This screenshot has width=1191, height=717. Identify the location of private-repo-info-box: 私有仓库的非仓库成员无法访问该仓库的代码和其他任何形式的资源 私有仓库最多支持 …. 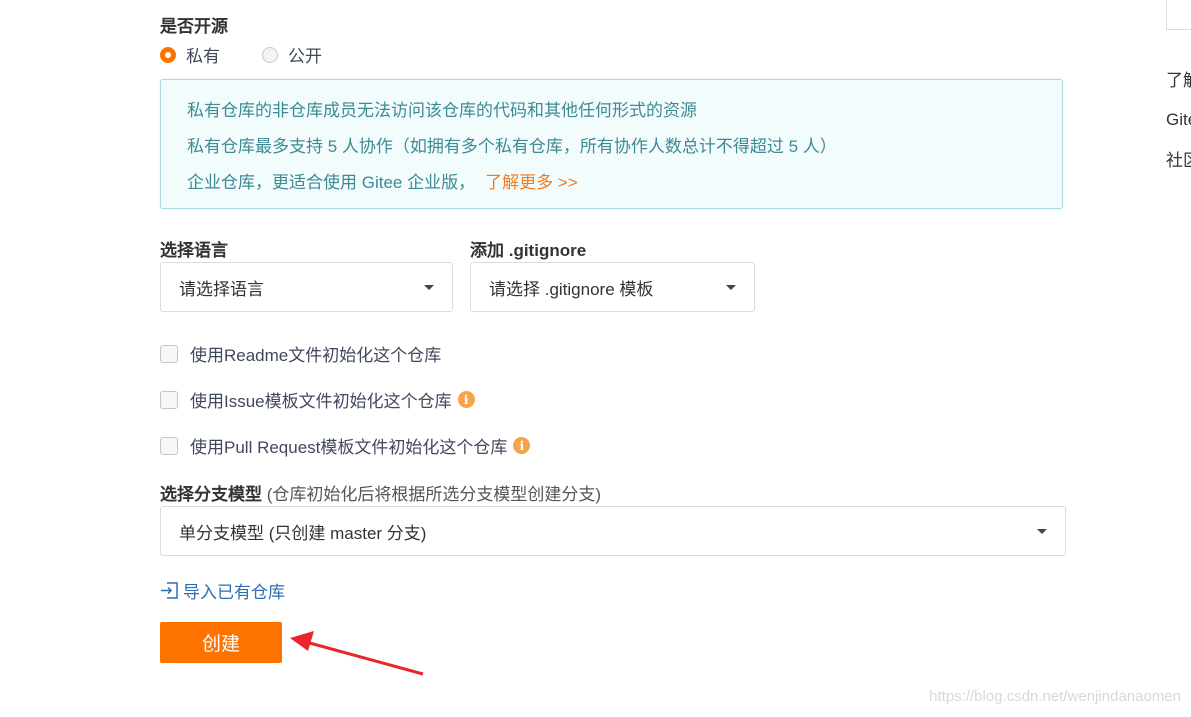
(611, 144).